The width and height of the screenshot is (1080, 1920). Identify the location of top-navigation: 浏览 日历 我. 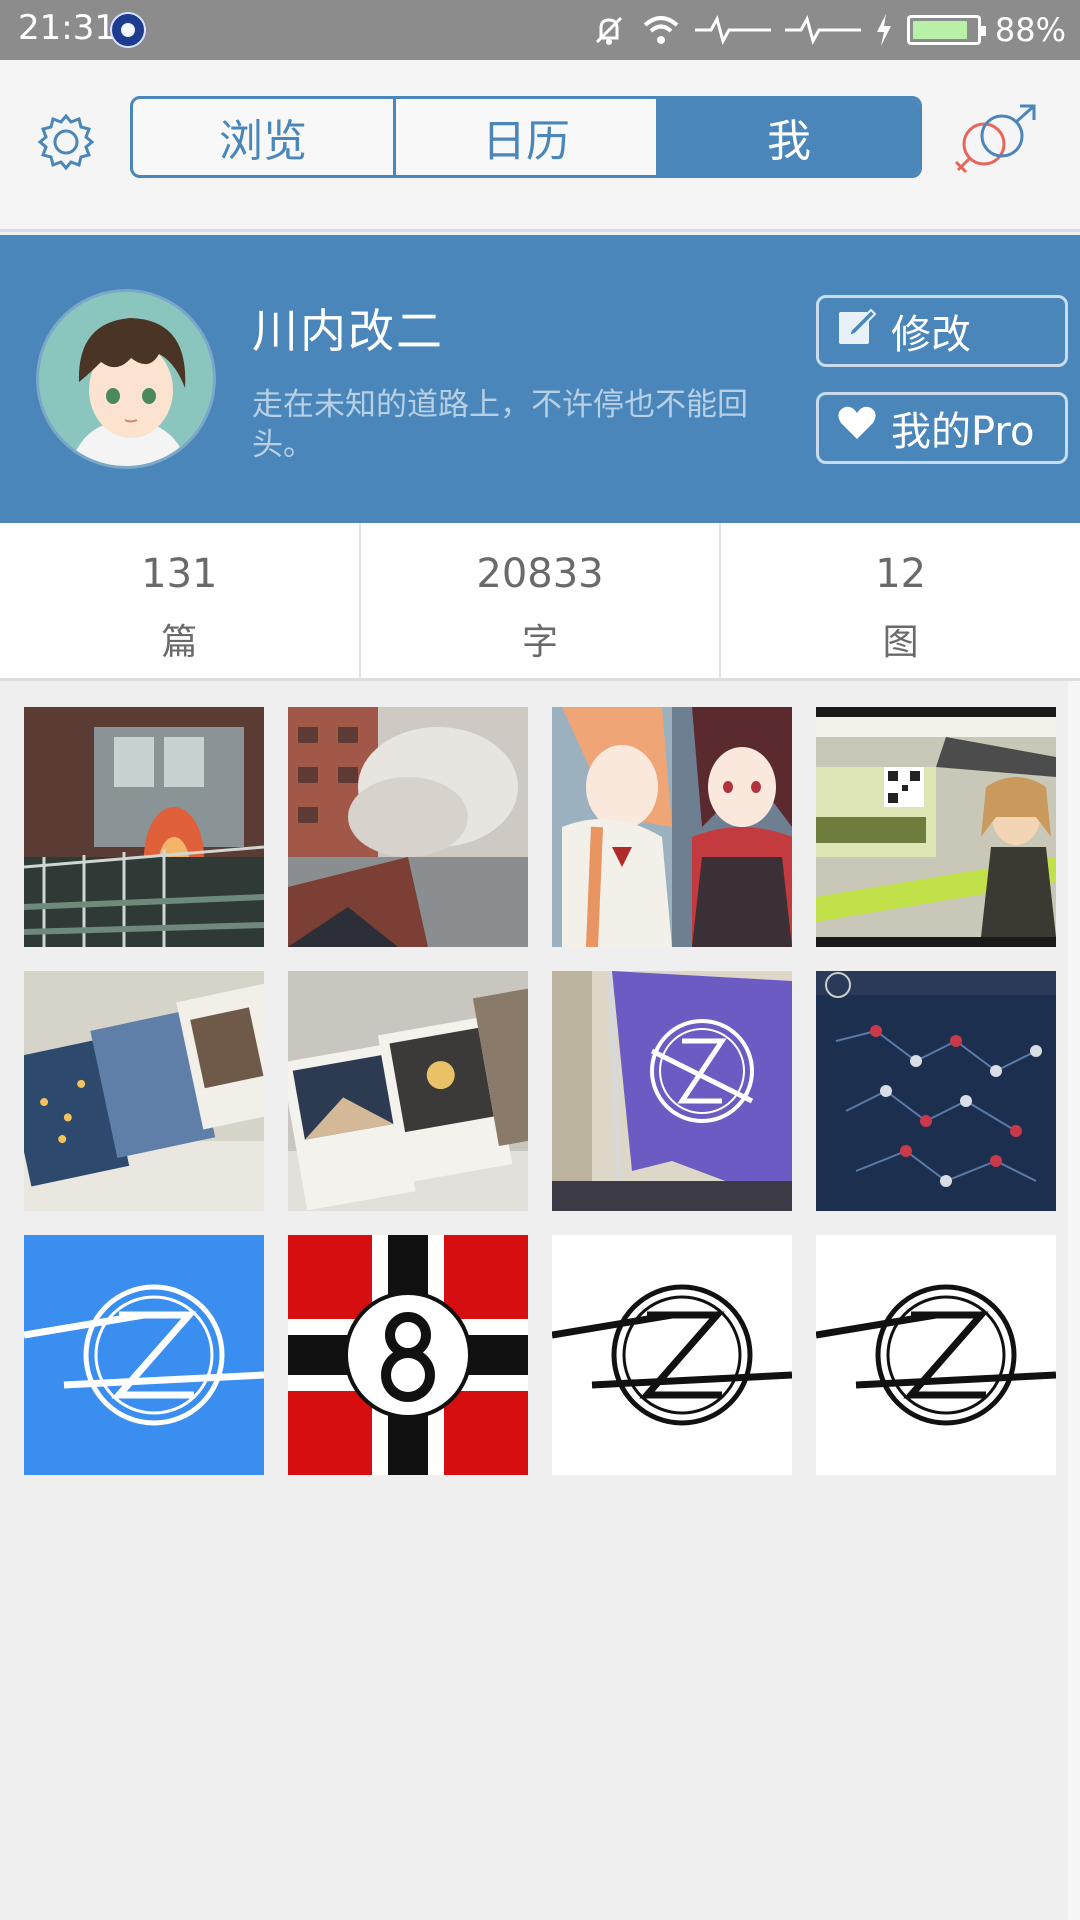
(540, 146).